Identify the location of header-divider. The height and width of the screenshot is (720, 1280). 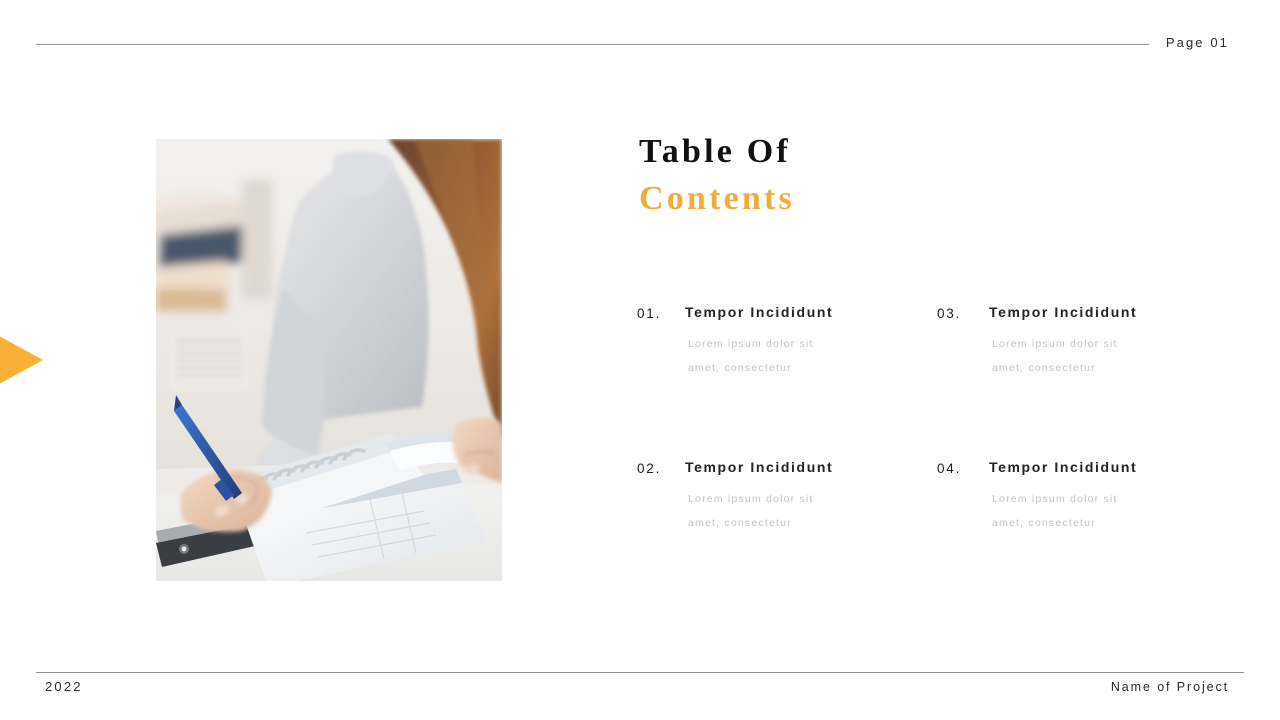
(592, 44).